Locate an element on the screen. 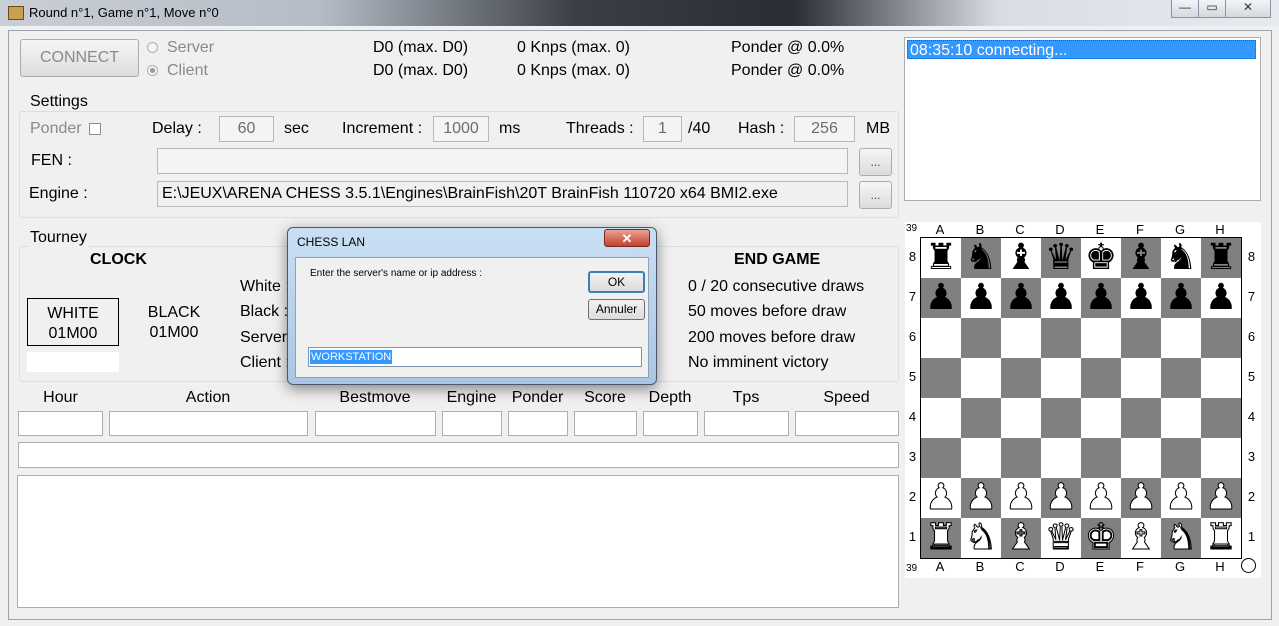  board-square-g5 is located at coordinates (1181, 378).